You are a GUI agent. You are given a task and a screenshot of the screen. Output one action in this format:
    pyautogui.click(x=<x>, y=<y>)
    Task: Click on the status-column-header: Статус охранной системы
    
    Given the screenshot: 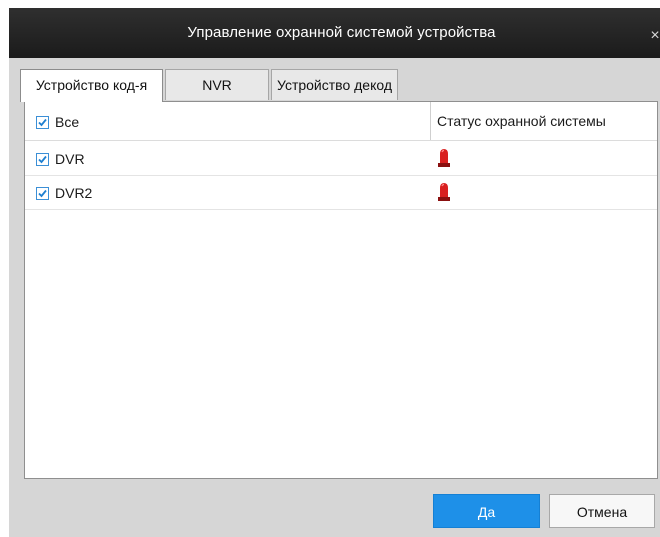 What is the action you would take?
    pyautogui.click(x=521, y=121)
    